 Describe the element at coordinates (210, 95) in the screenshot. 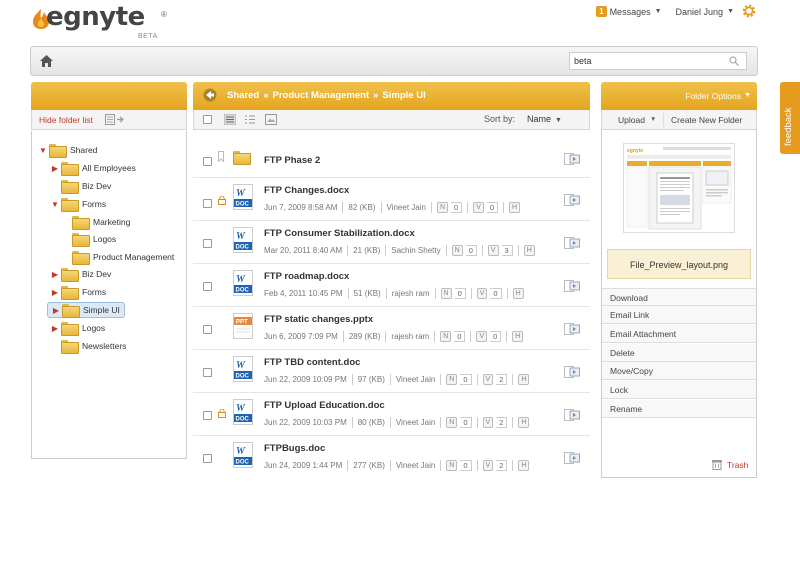

I see `back-arrow-icon` at that location.